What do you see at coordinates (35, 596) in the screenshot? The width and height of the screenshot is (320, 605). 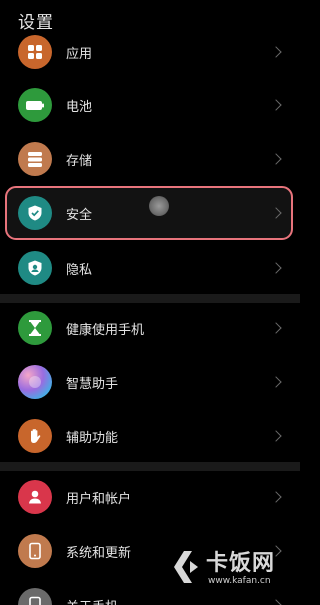 I see `phone-icon` at bounding box center [35, 596].